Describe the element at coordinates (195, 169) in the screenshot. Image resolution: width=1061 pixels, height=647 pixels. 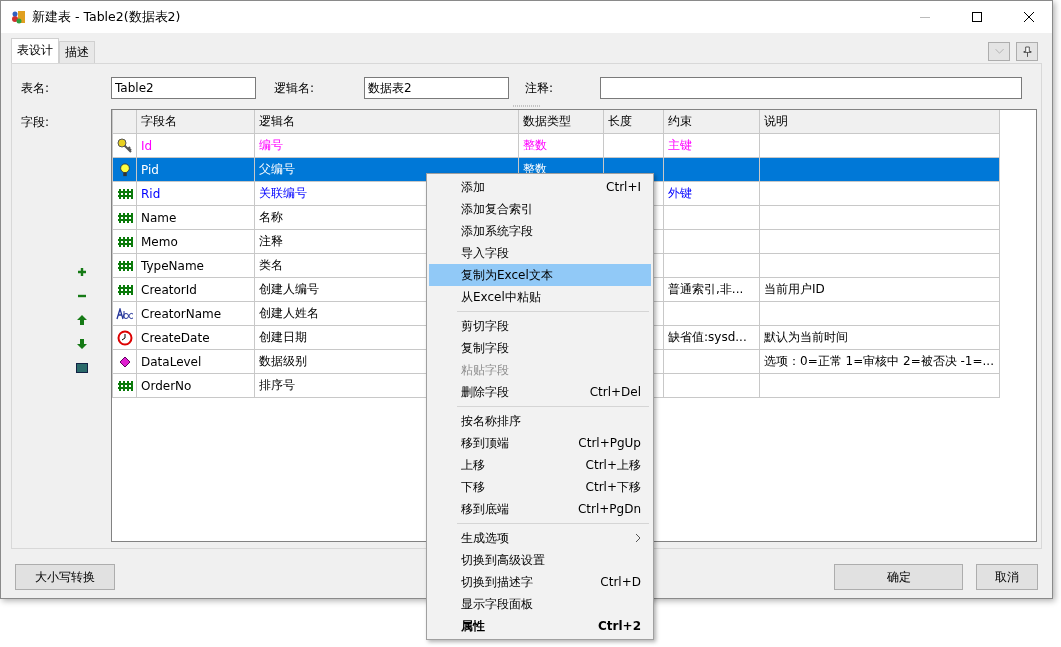
I see `field-name-cell: Pid` at that location.